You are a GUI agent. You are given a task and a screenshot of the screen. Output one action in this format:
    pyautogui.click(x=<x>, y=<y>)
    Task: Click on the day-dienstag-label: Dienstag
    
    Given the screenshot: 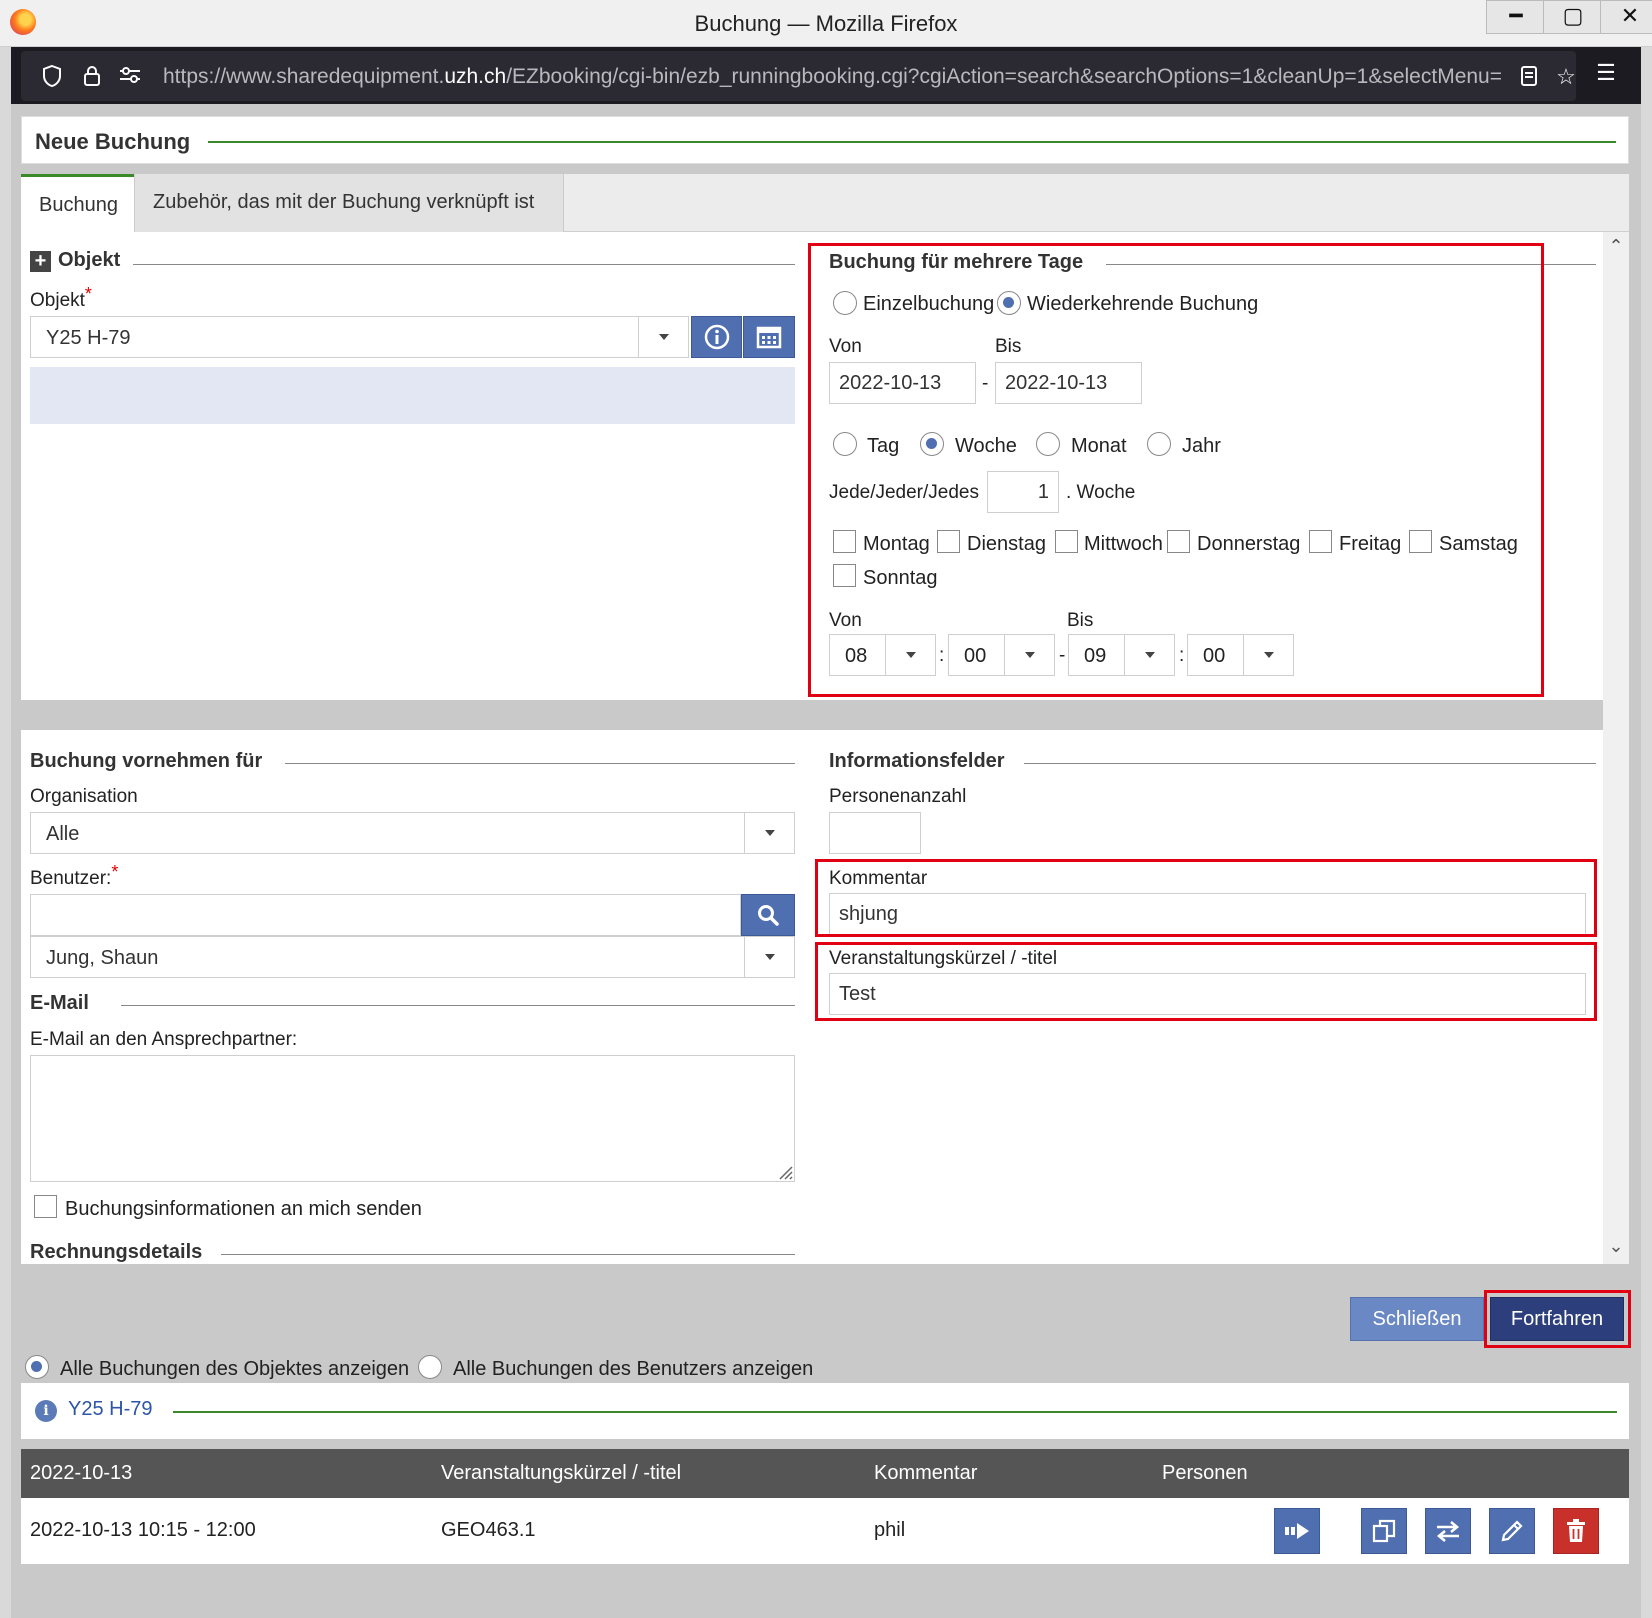 What is the action you would take?
    pyautogui.click(x=1006, y=544)
    